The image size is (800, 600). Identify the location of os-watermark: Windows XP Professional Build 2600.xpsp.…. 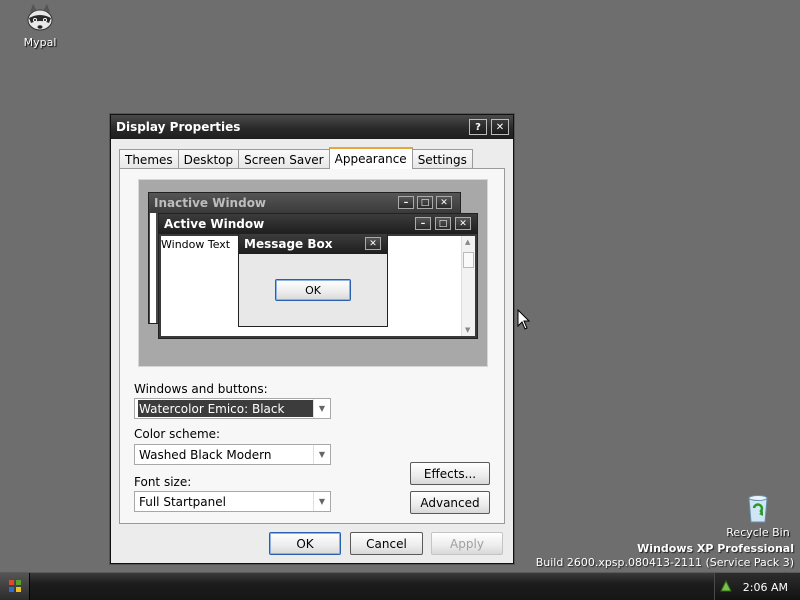
(665, 556).